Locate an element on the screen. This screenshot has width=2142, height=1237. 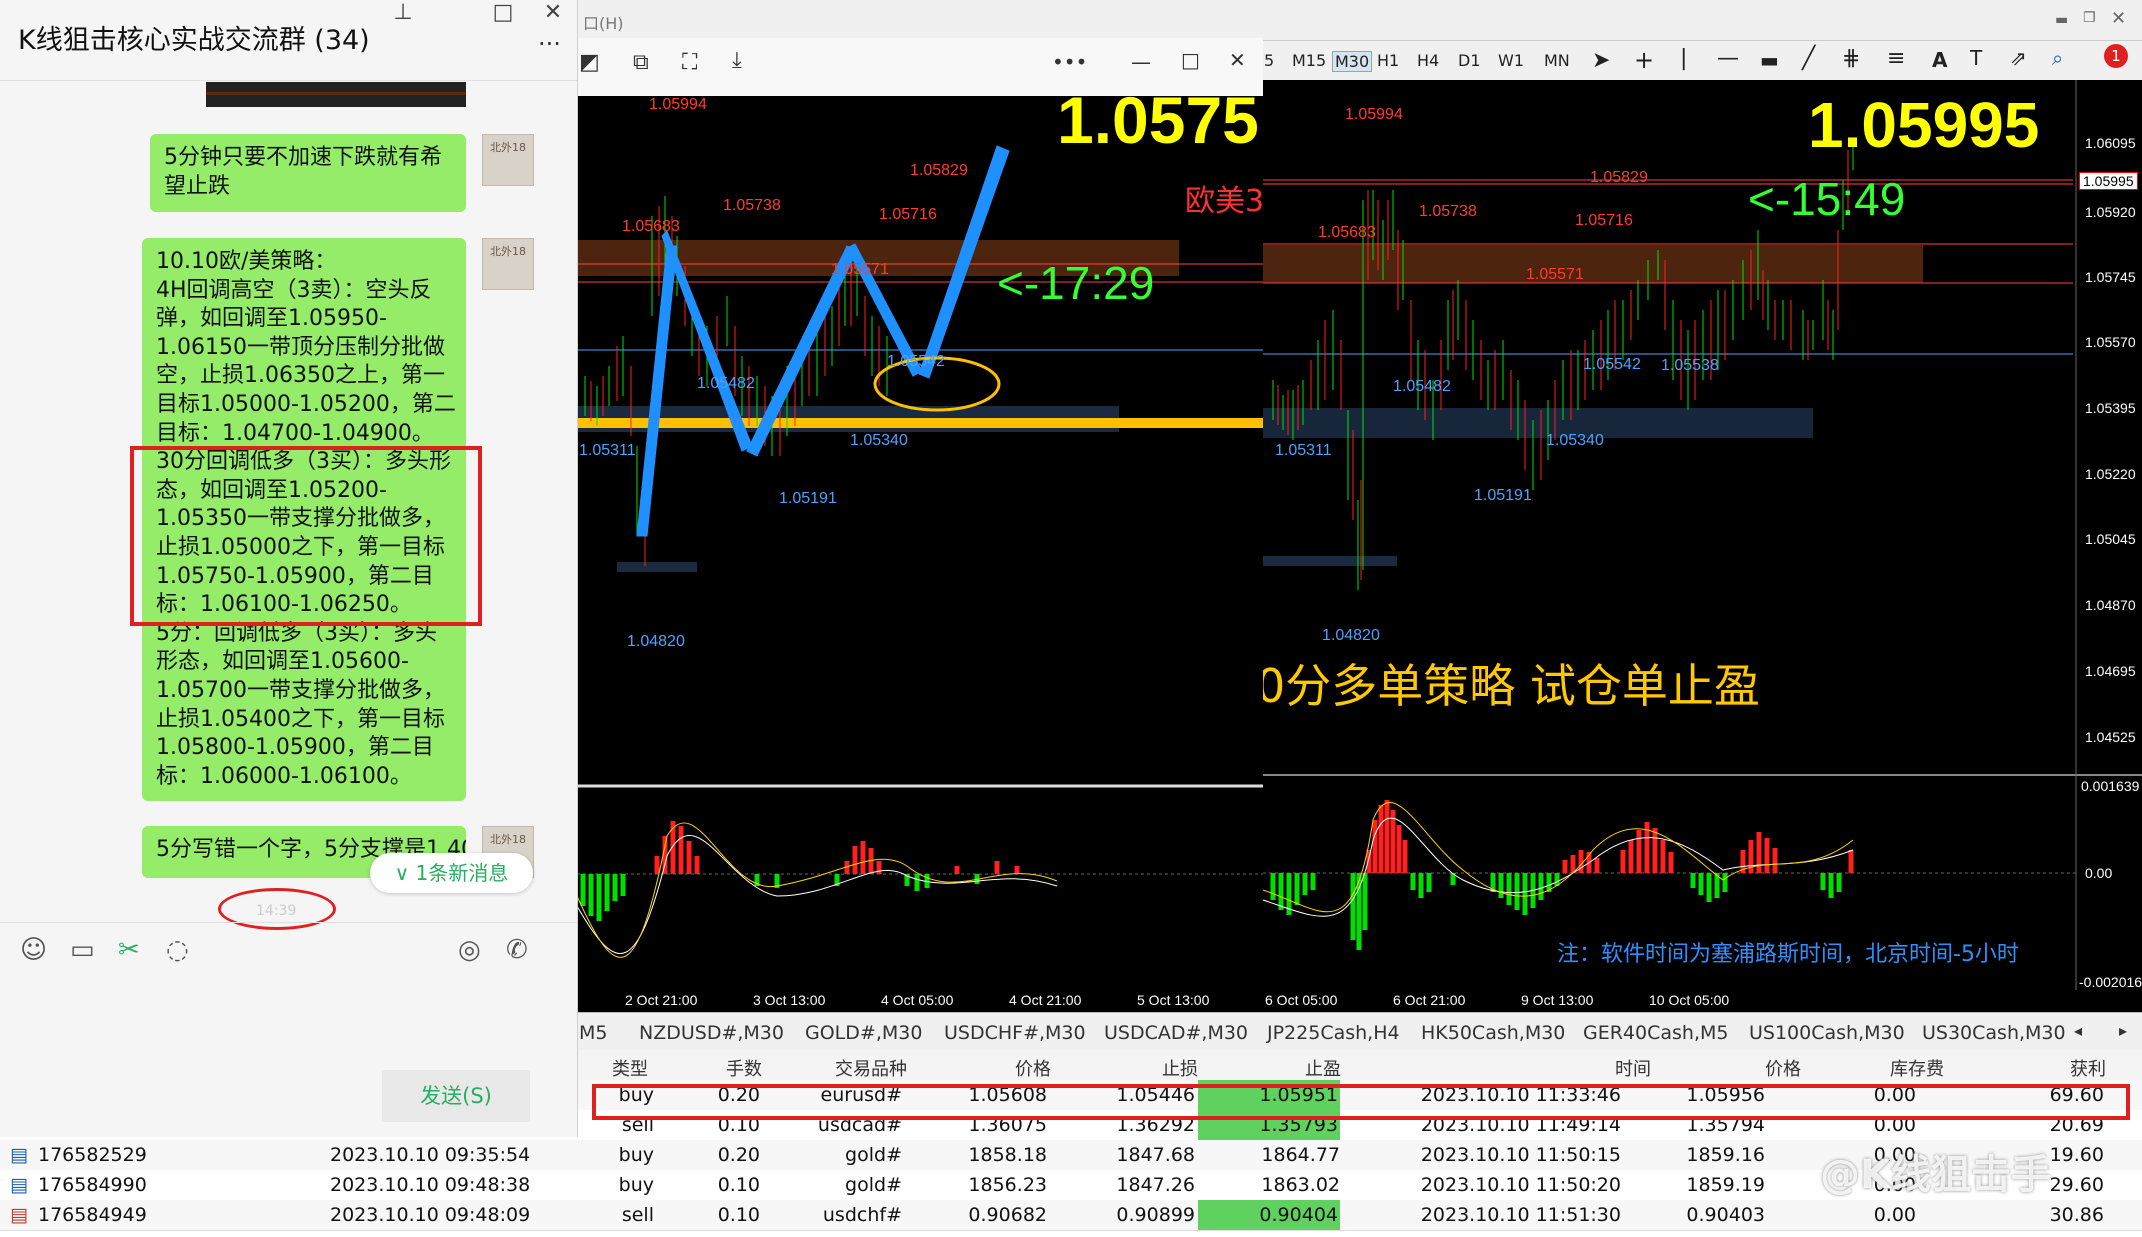
tf-w1: W1 is located at coordinates (1511, 60).